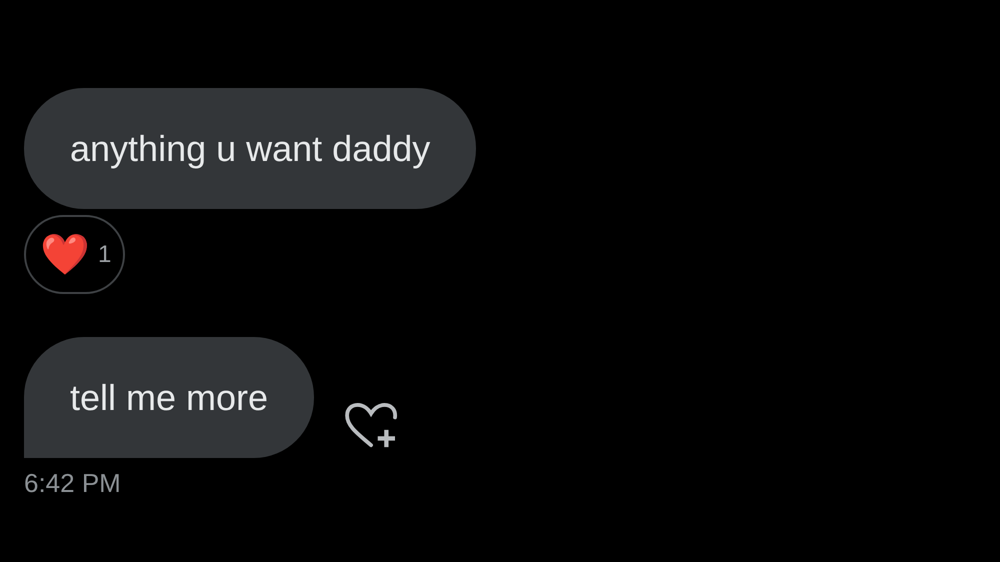 This screenshot has width=1000, height=562. I want to click on message-bubble: anything u want daddy, so click(250, 148).